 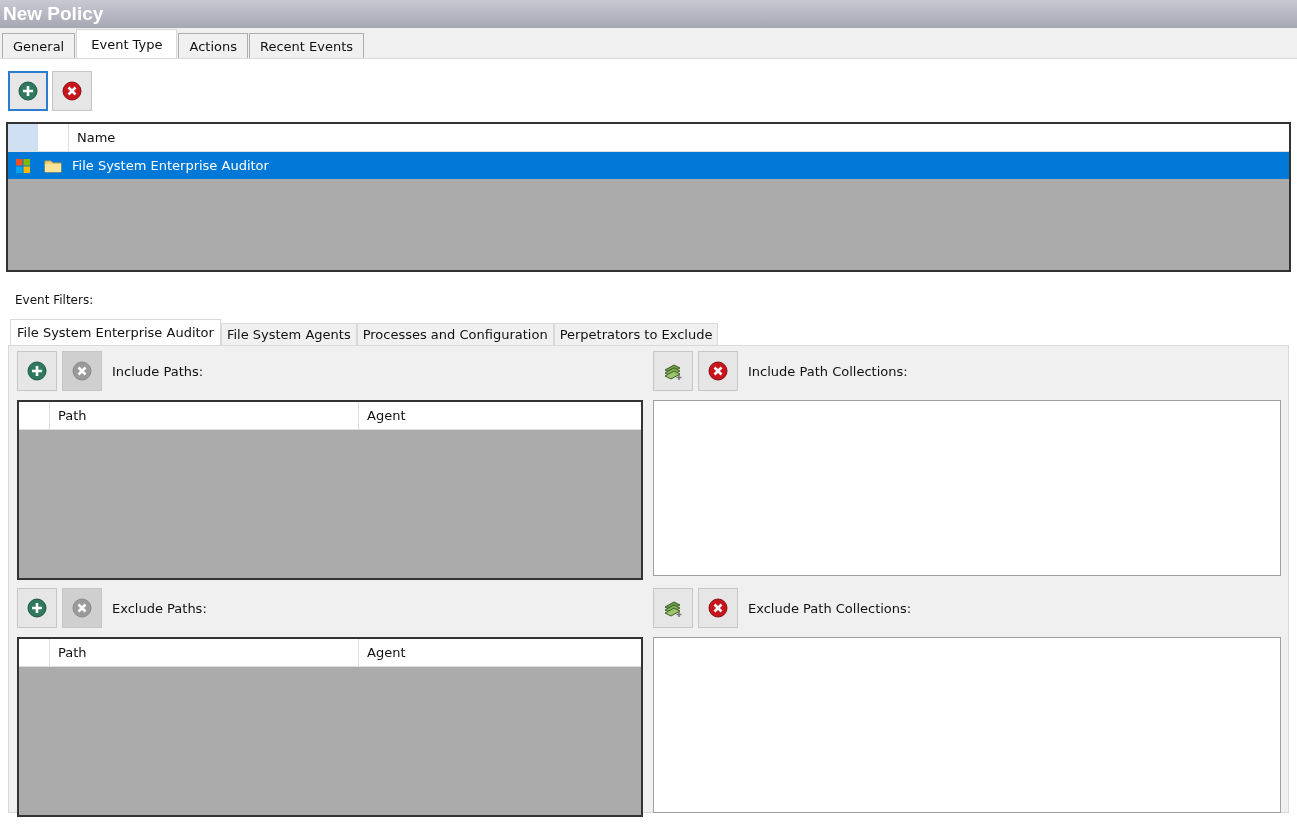 What do you see at coordinates (636, 334) in the screenshot?
I see `tab: Perpetrators to Exclude` at bounding box center [636, 334].